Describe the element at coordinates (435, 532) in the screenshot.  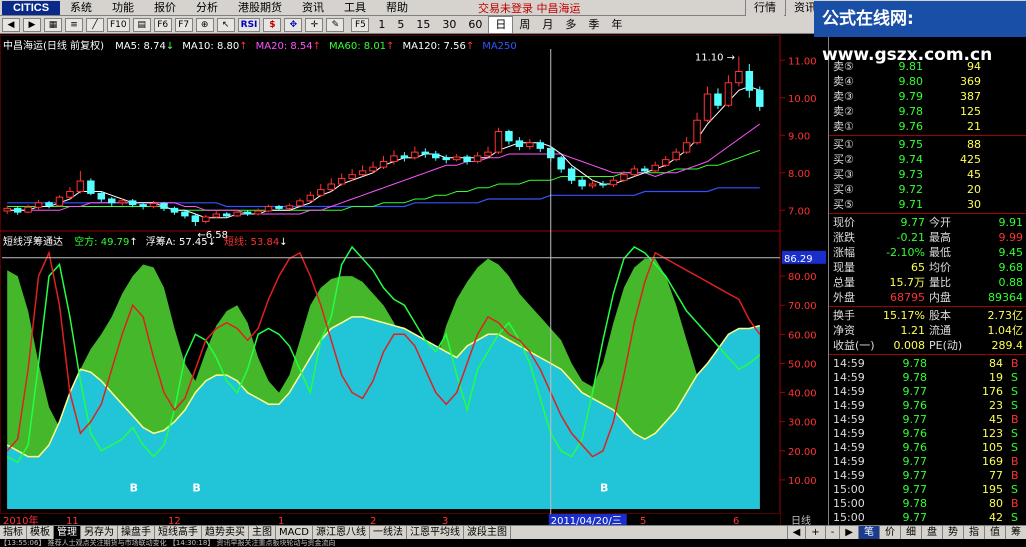
I see `bottom-tab: 江恩平均线` at that location.